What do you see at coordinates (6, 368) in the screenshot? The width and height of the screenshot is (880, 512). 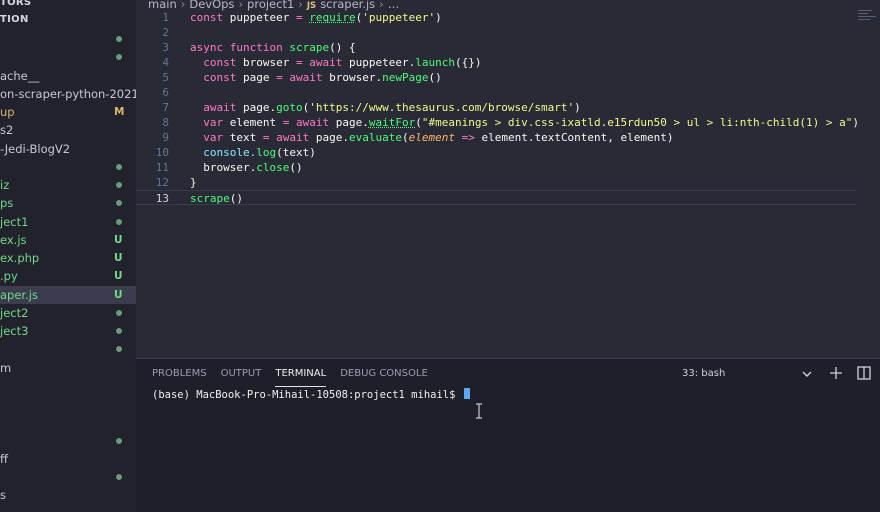 I see `sidebar-item-label: m` at bounding box center [6, 368].